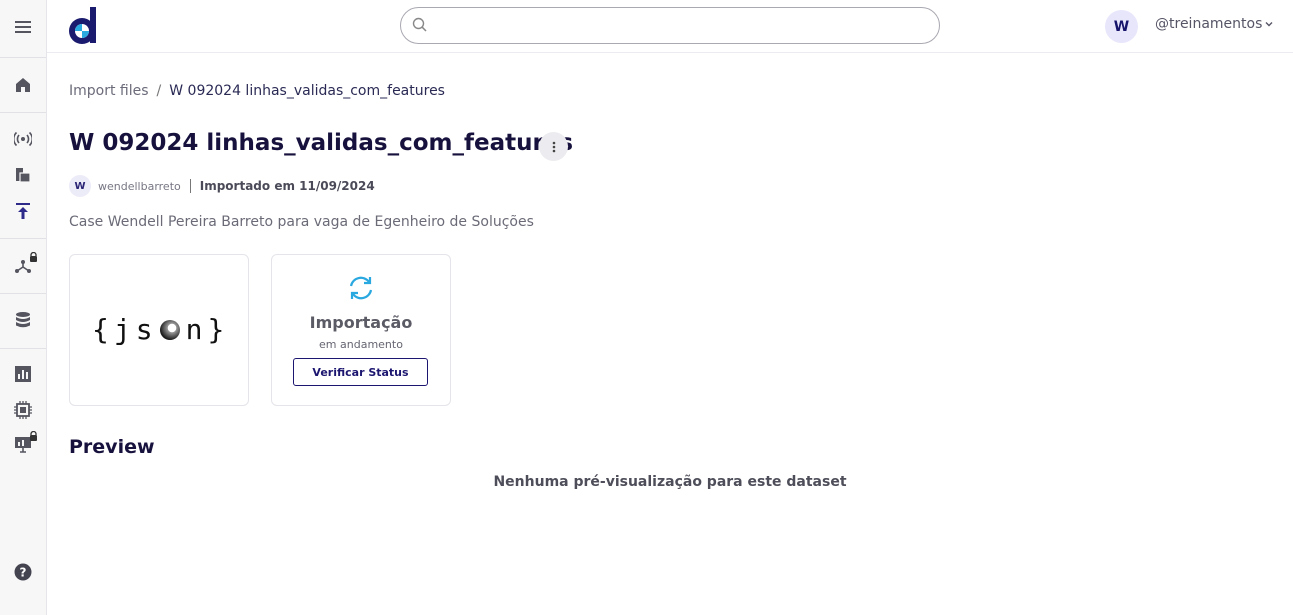  What do you see at coordinates (321, 143) in the screenshot?
I see `page-title: W 092024 linhas_validas_com_features` at bounding box center [321, 143].